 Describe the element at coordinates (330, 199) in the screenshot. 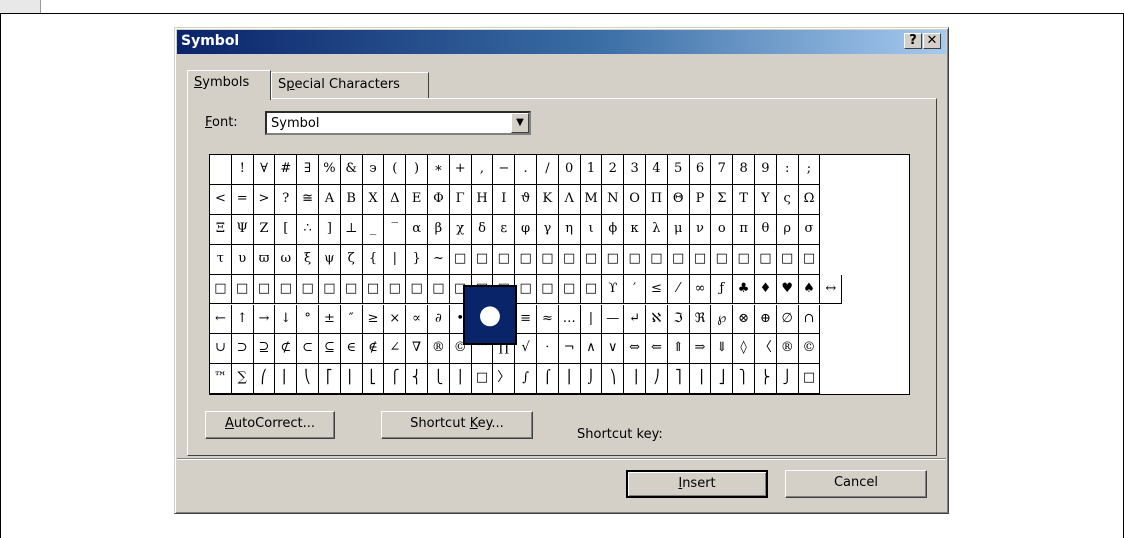

I see `symbol-cell: Α` at that location.